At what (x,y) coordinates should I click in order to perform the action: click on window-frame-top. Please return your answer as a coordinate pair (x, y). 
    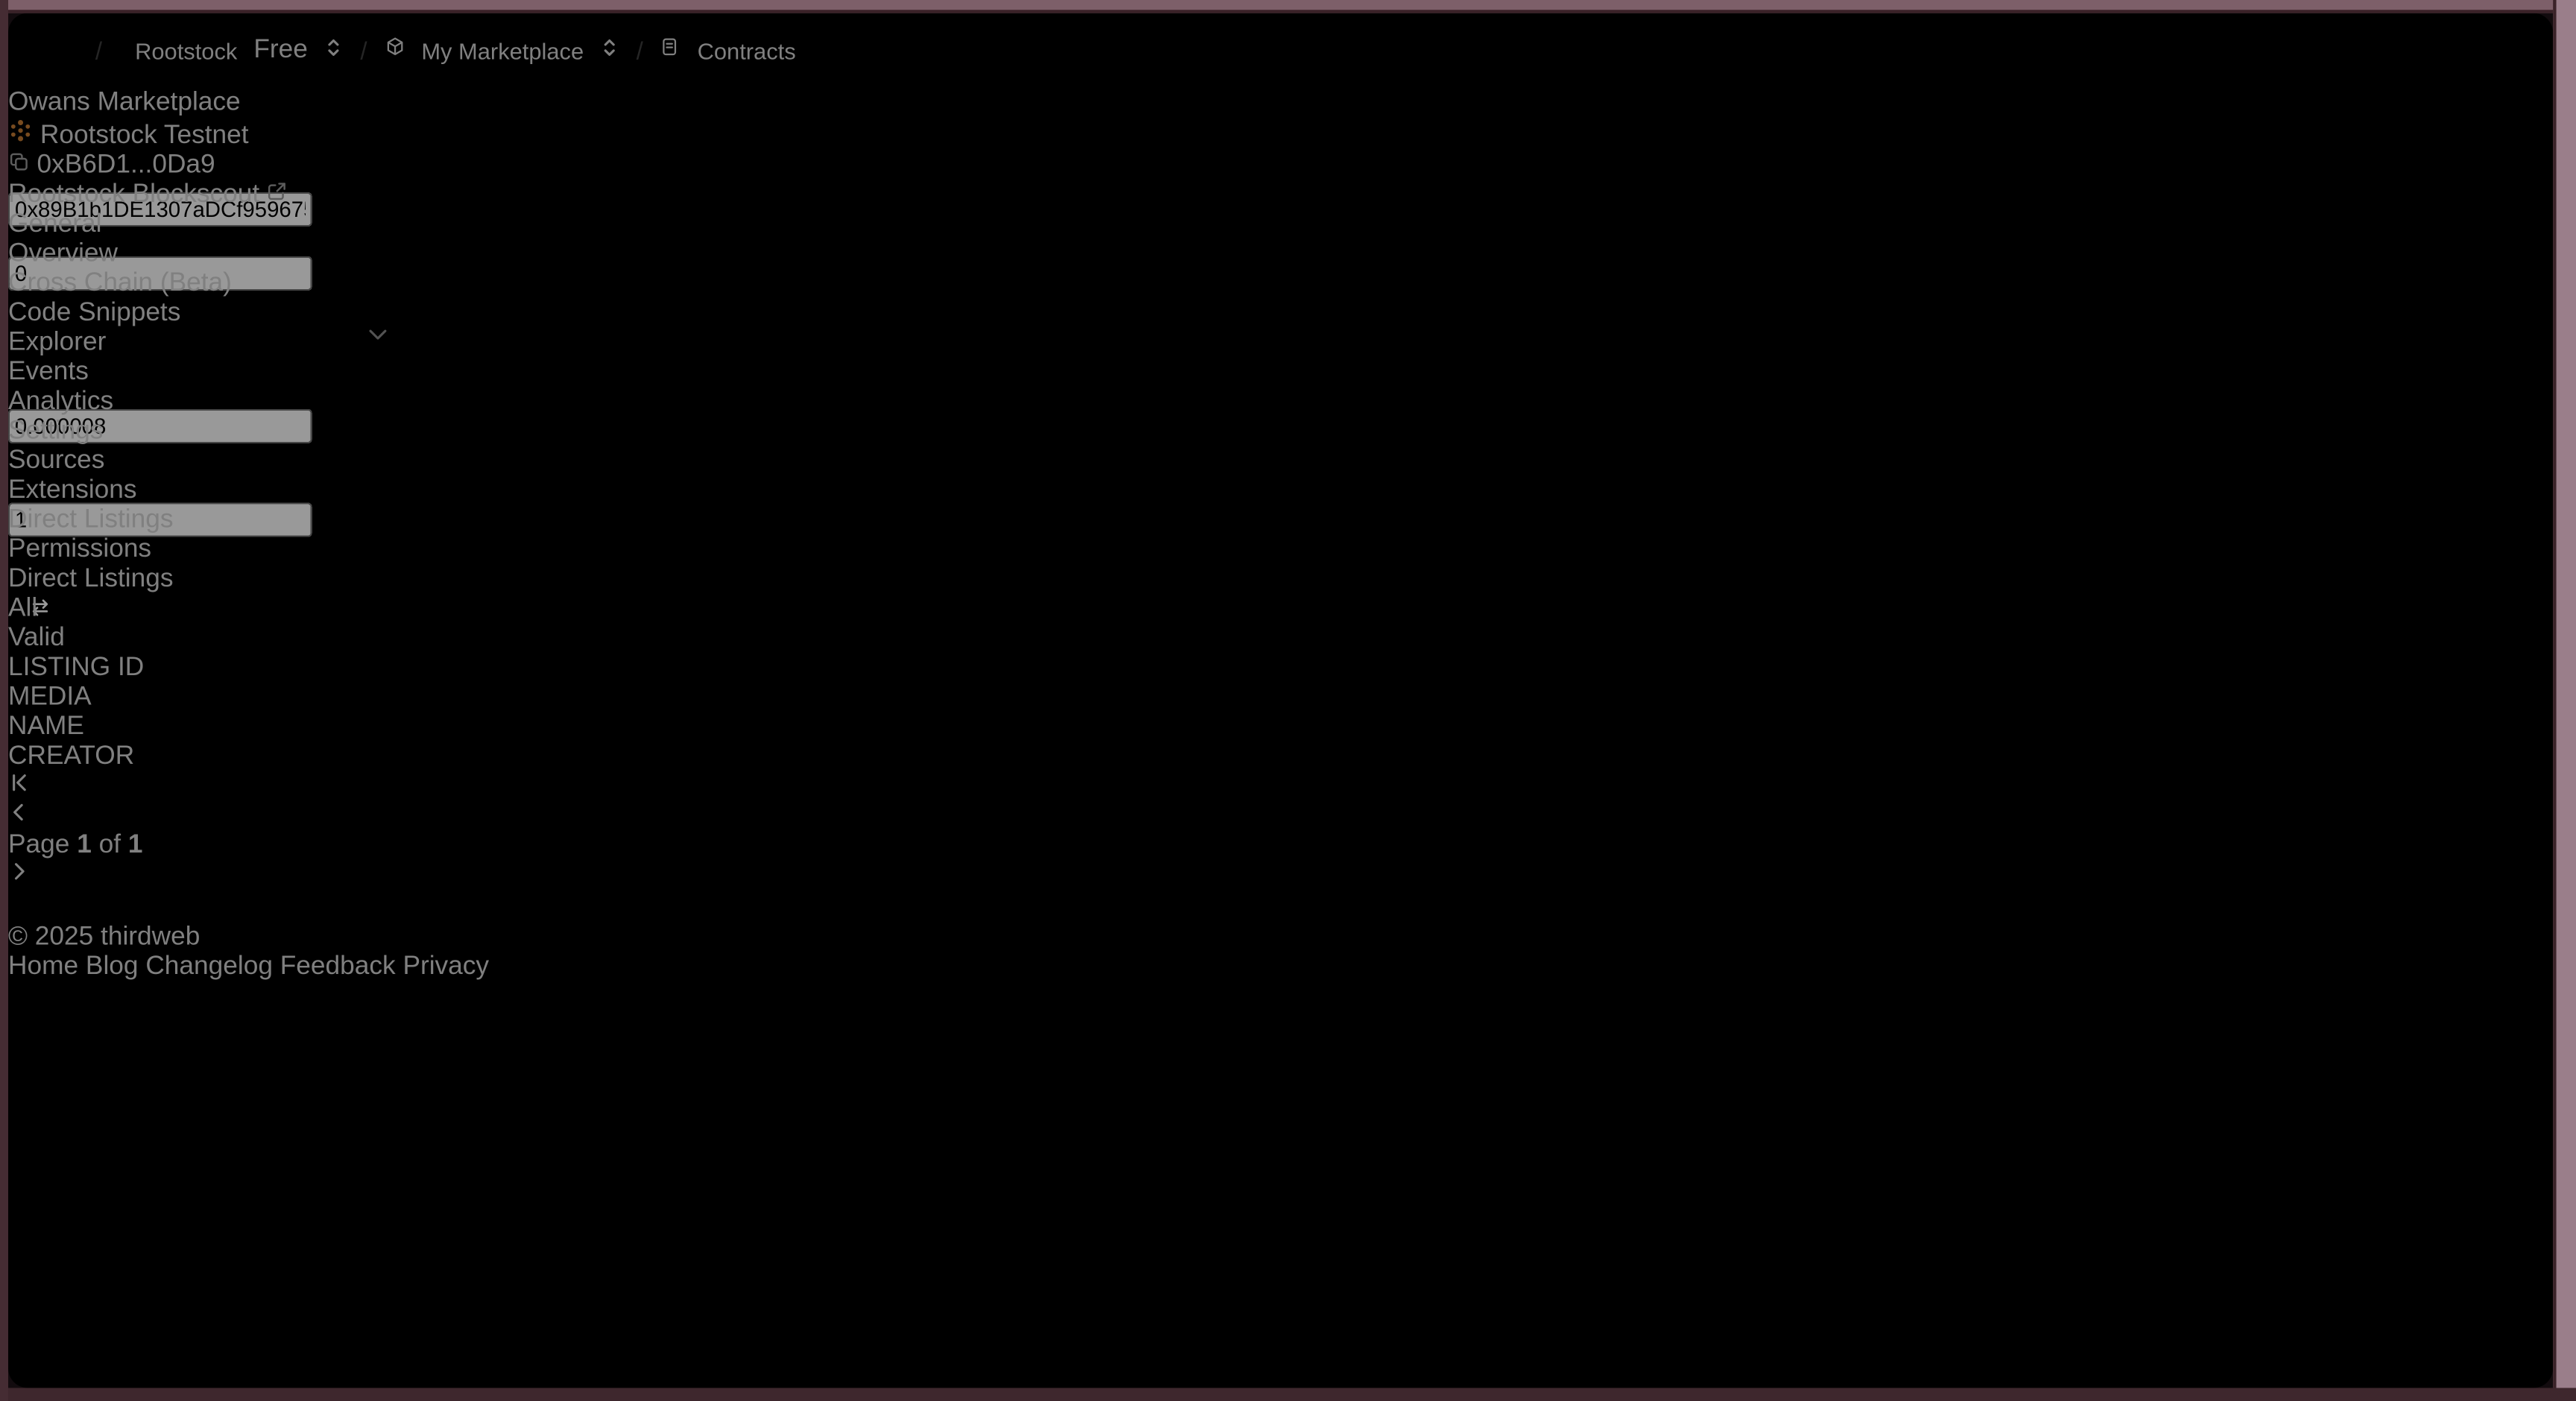
    Looking at the image, I should click on (1288, 6).